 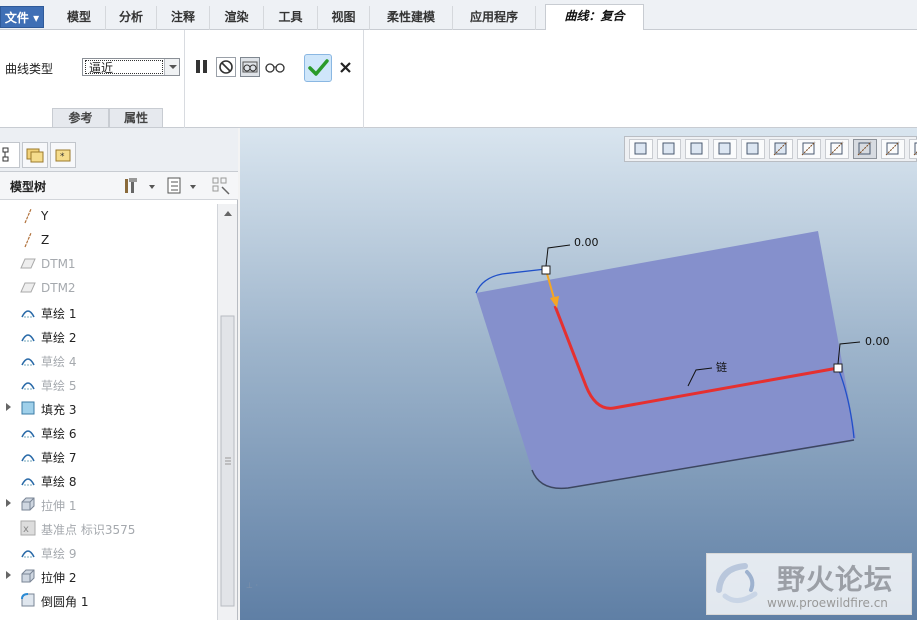 What do you see at coordinates (29, 69) in the screenshot?
I see `curve-type-label: 曲线类型` at bounding box center [29, 69].